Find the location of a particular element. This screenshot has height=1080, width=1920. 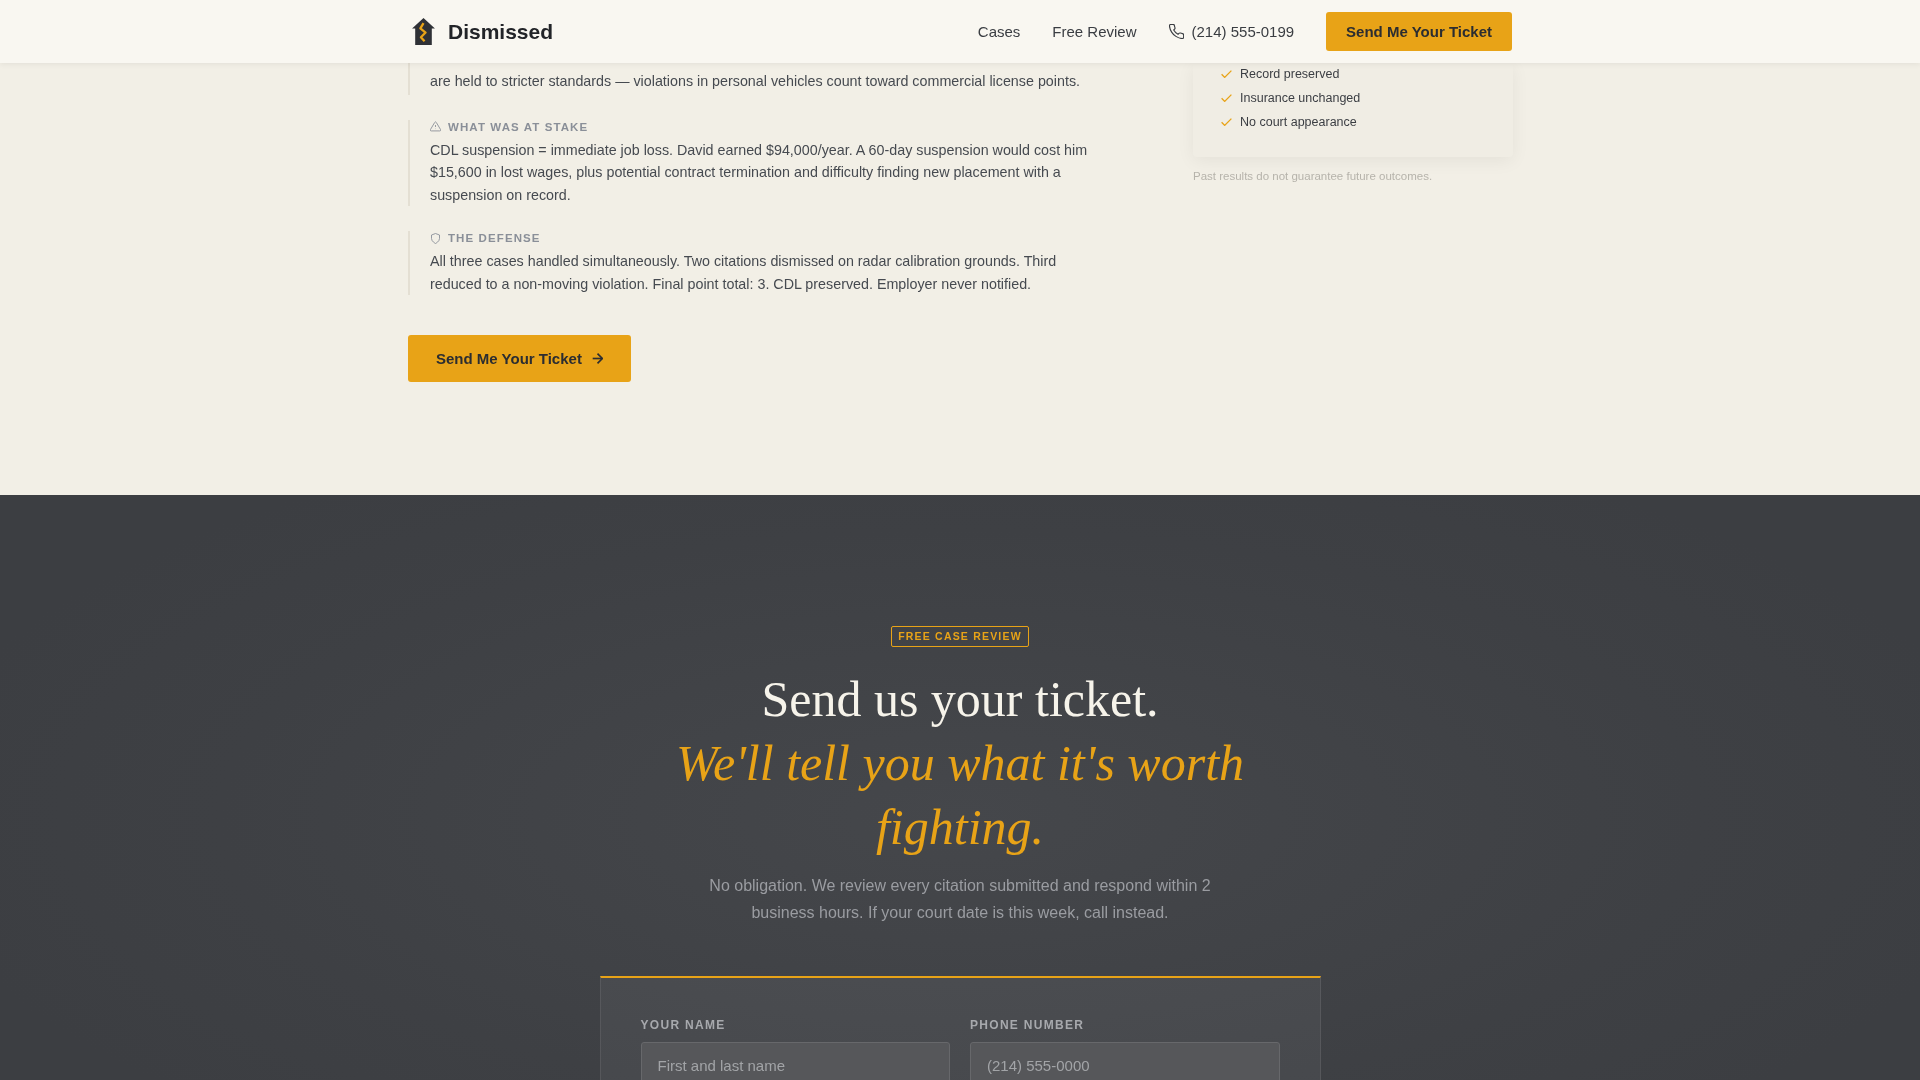

input-field: First and last name is located at coordinates (795, 1061).